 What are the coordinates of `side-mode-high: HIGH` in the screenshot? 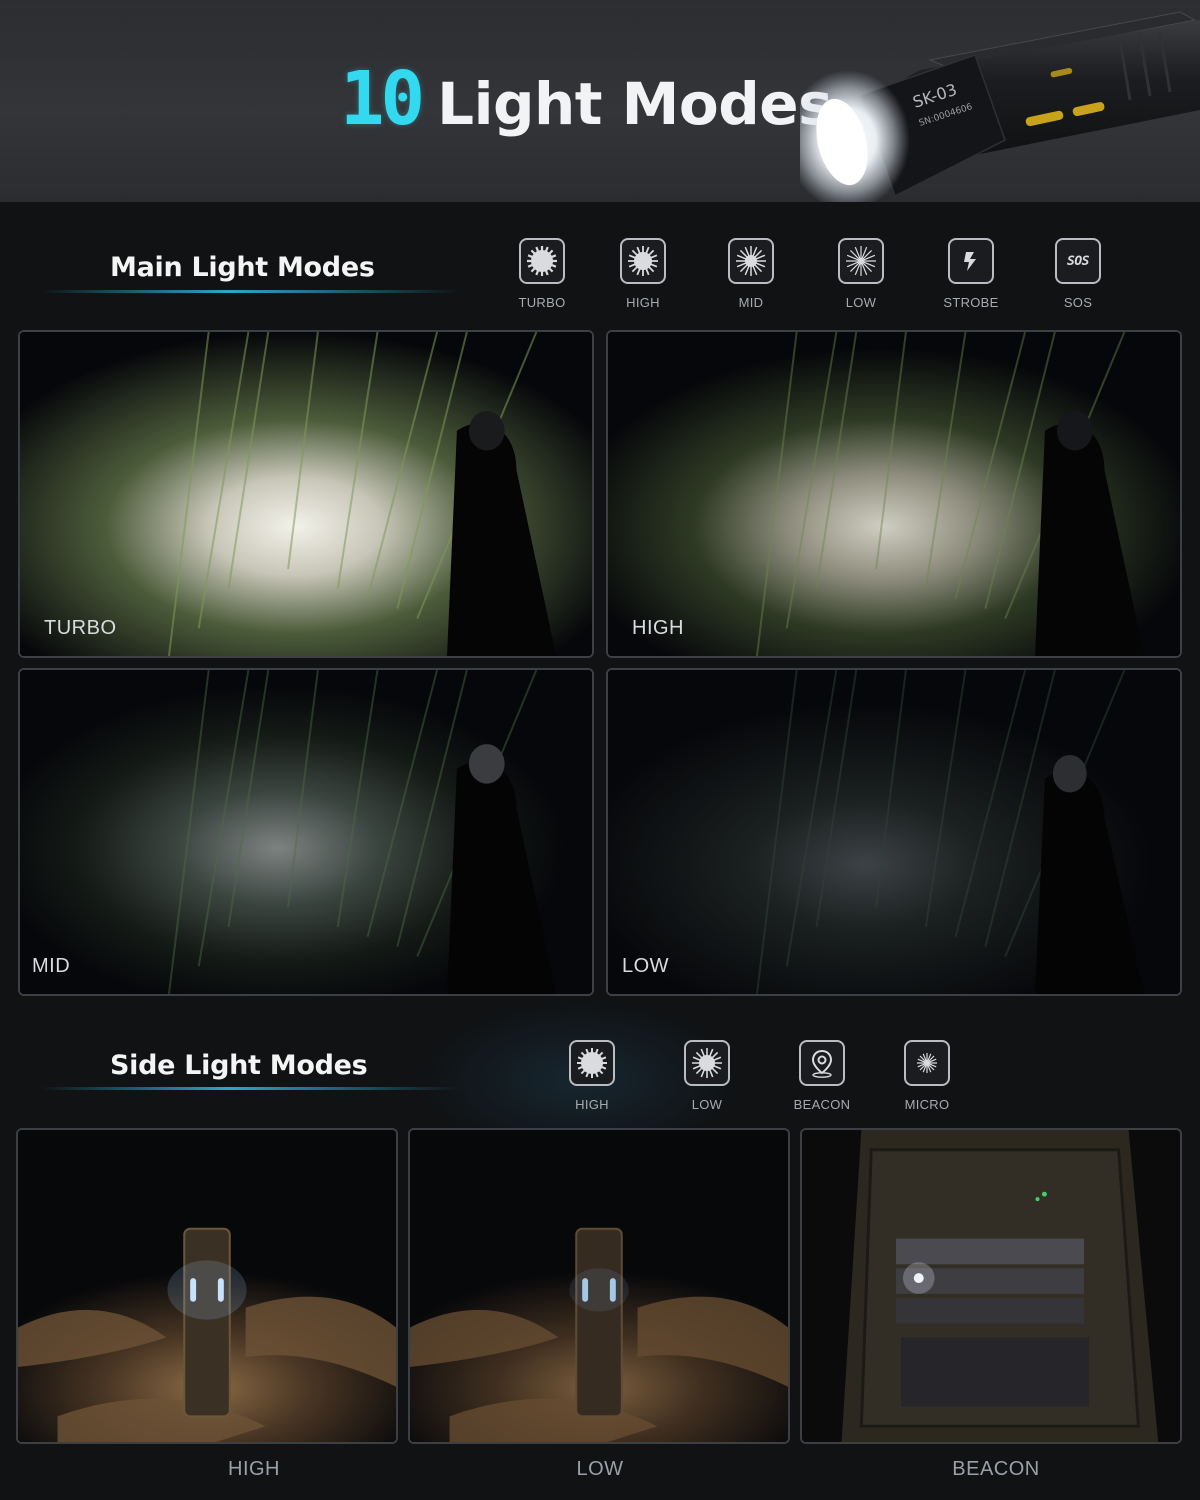 It's located at (592, 1076).